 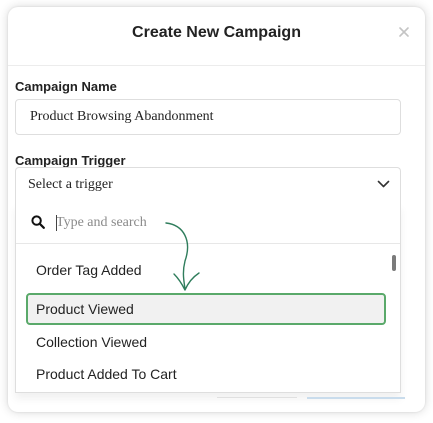 I want to click on text-cursor, so click(x=56, y=223).